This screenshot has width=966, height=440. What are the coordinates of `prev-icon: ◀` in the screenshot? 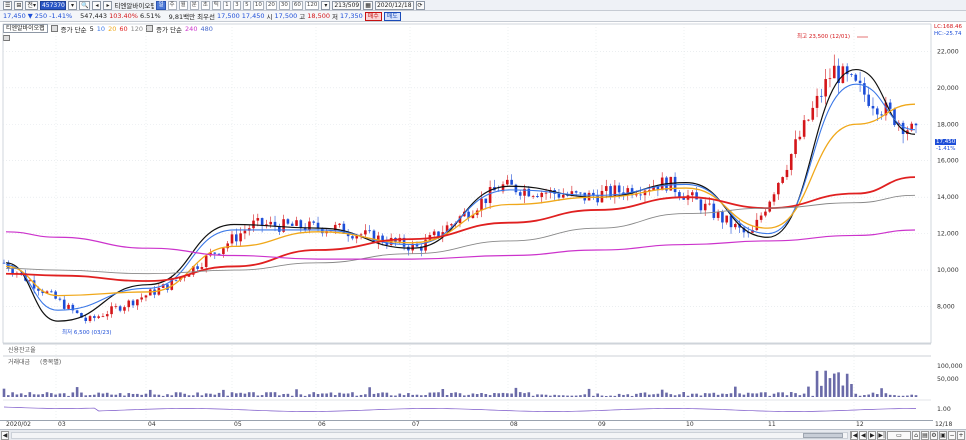 It's located at (863, 435).